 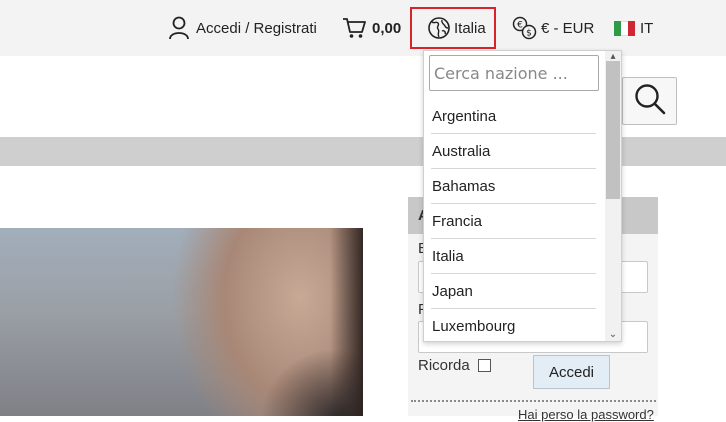 I want to click on account-link: Accedi / Registrati, so click(x=242, y=28).